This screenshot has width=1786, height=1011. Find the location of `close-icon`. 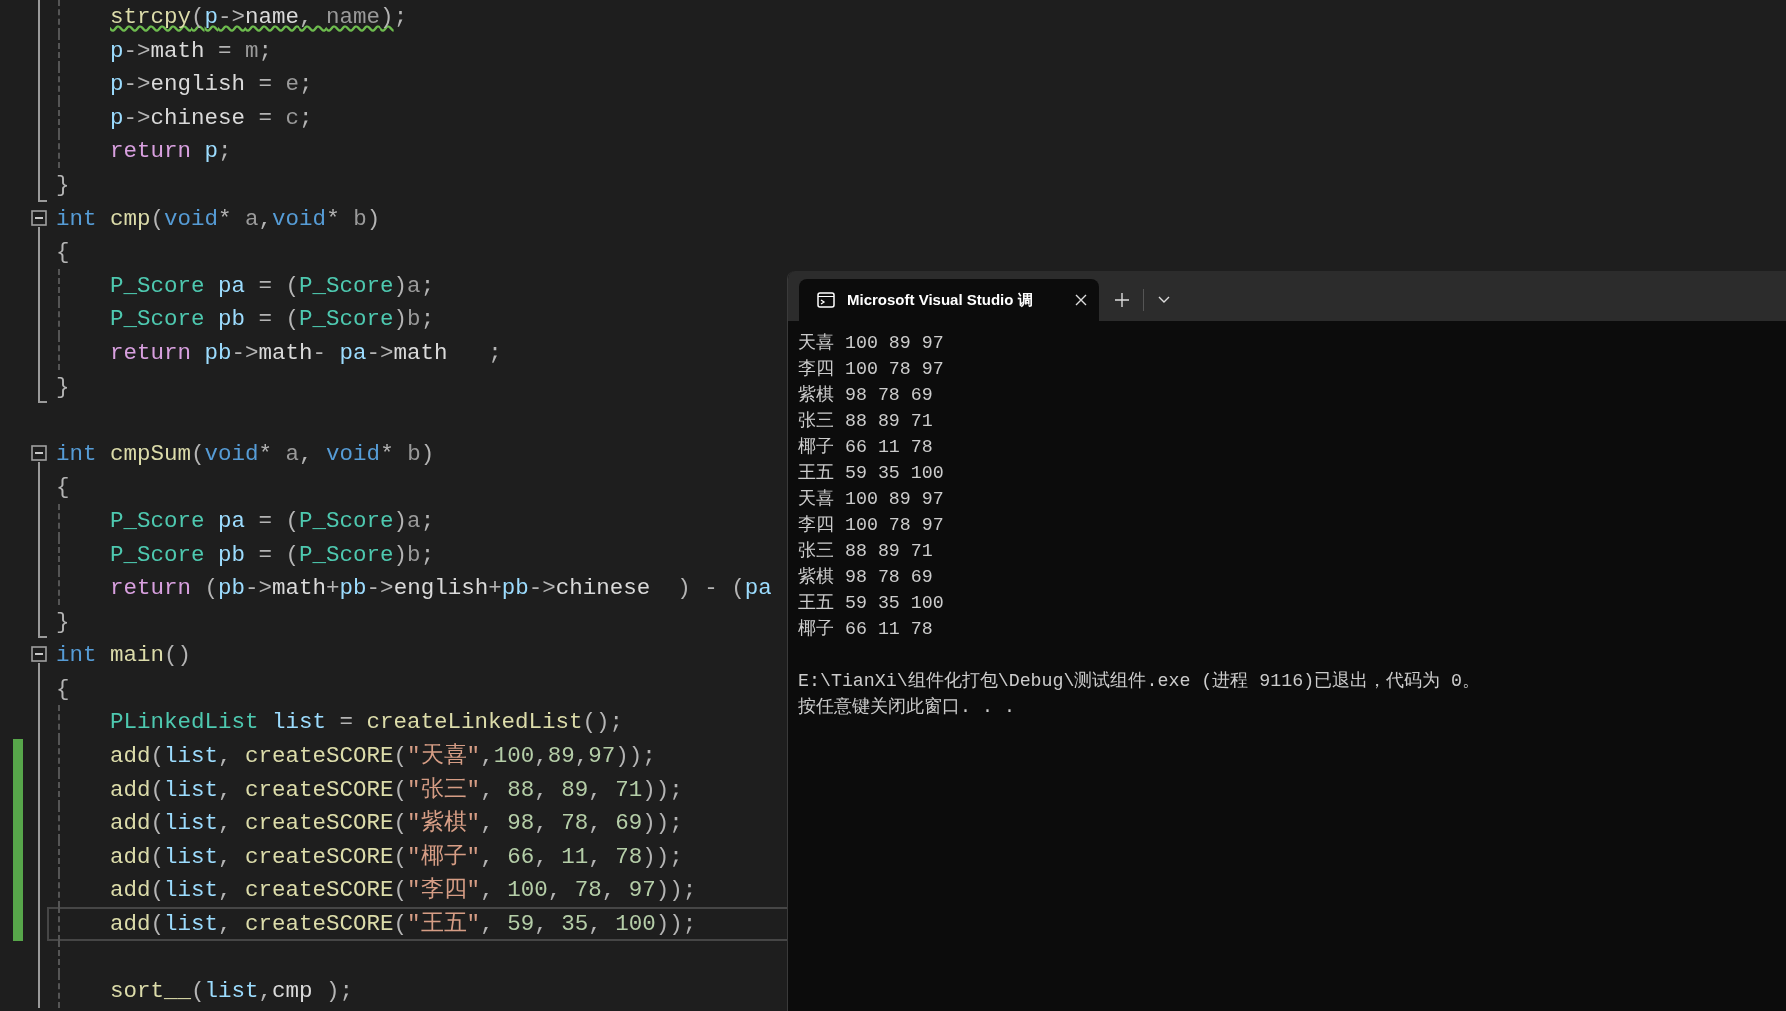

close-icon is located at coordinates (1081, 300).